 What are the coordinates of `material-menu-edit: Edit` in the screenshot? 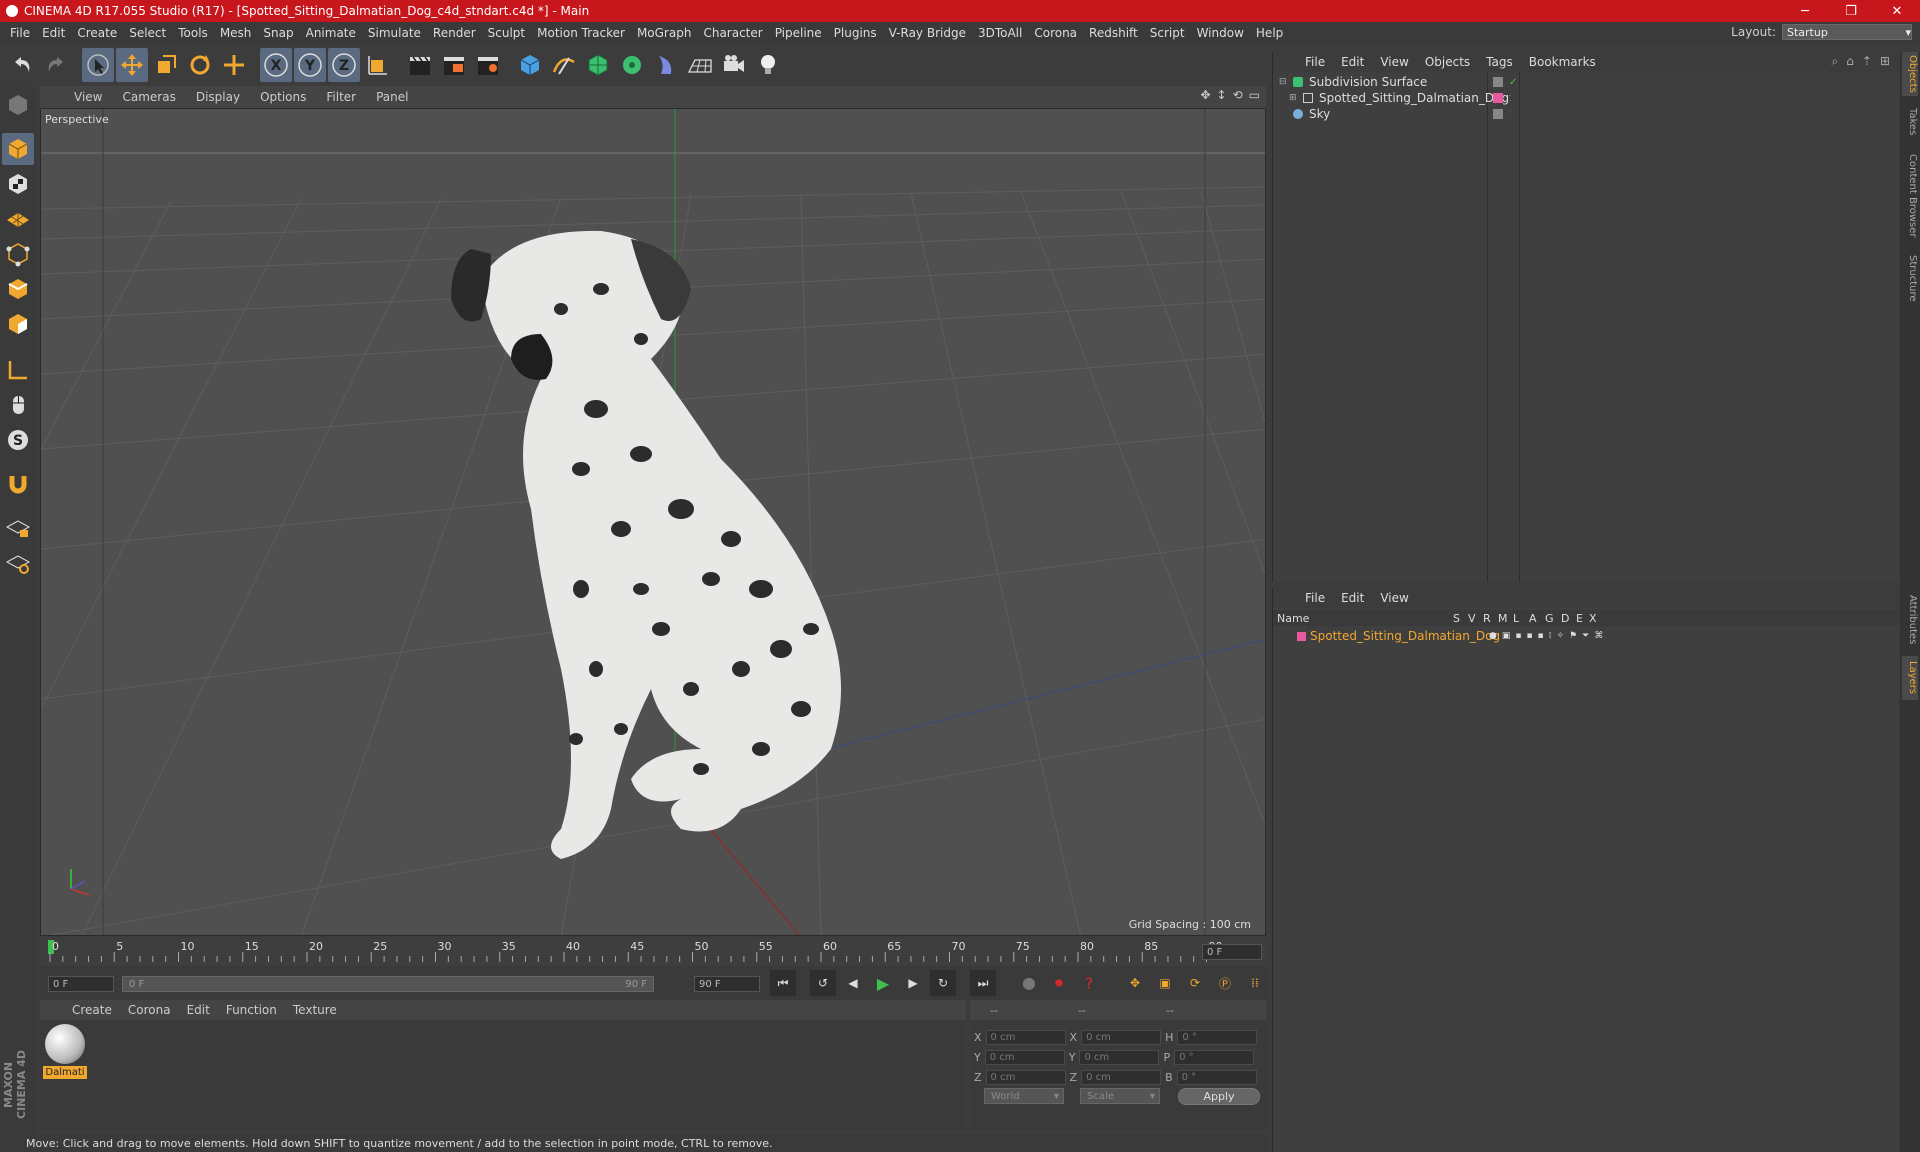 It's located at (198, 1010).